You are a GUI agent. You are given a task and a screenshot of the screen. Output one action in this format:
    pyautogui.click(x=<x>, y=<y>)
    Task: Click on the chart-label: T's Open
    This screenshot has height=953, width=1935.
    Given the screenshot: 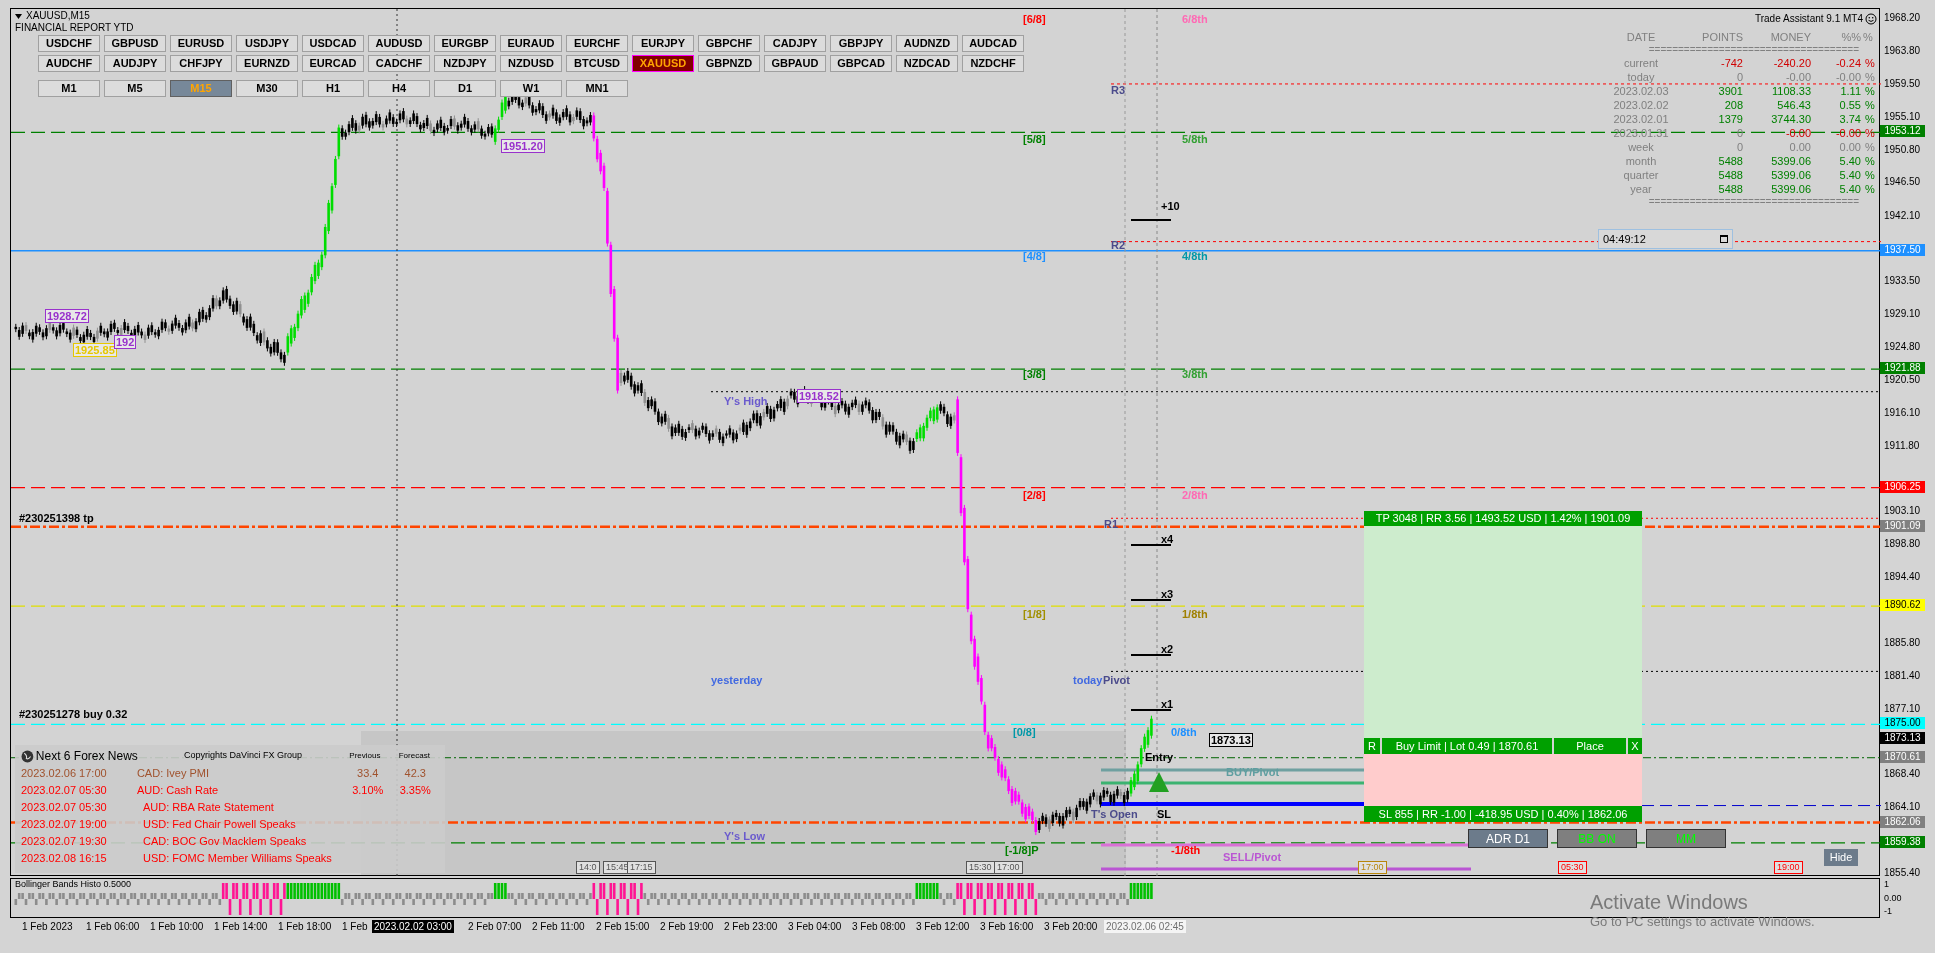 What is the action you would take?
    pyautogui.click(x=1114, y=814)
    